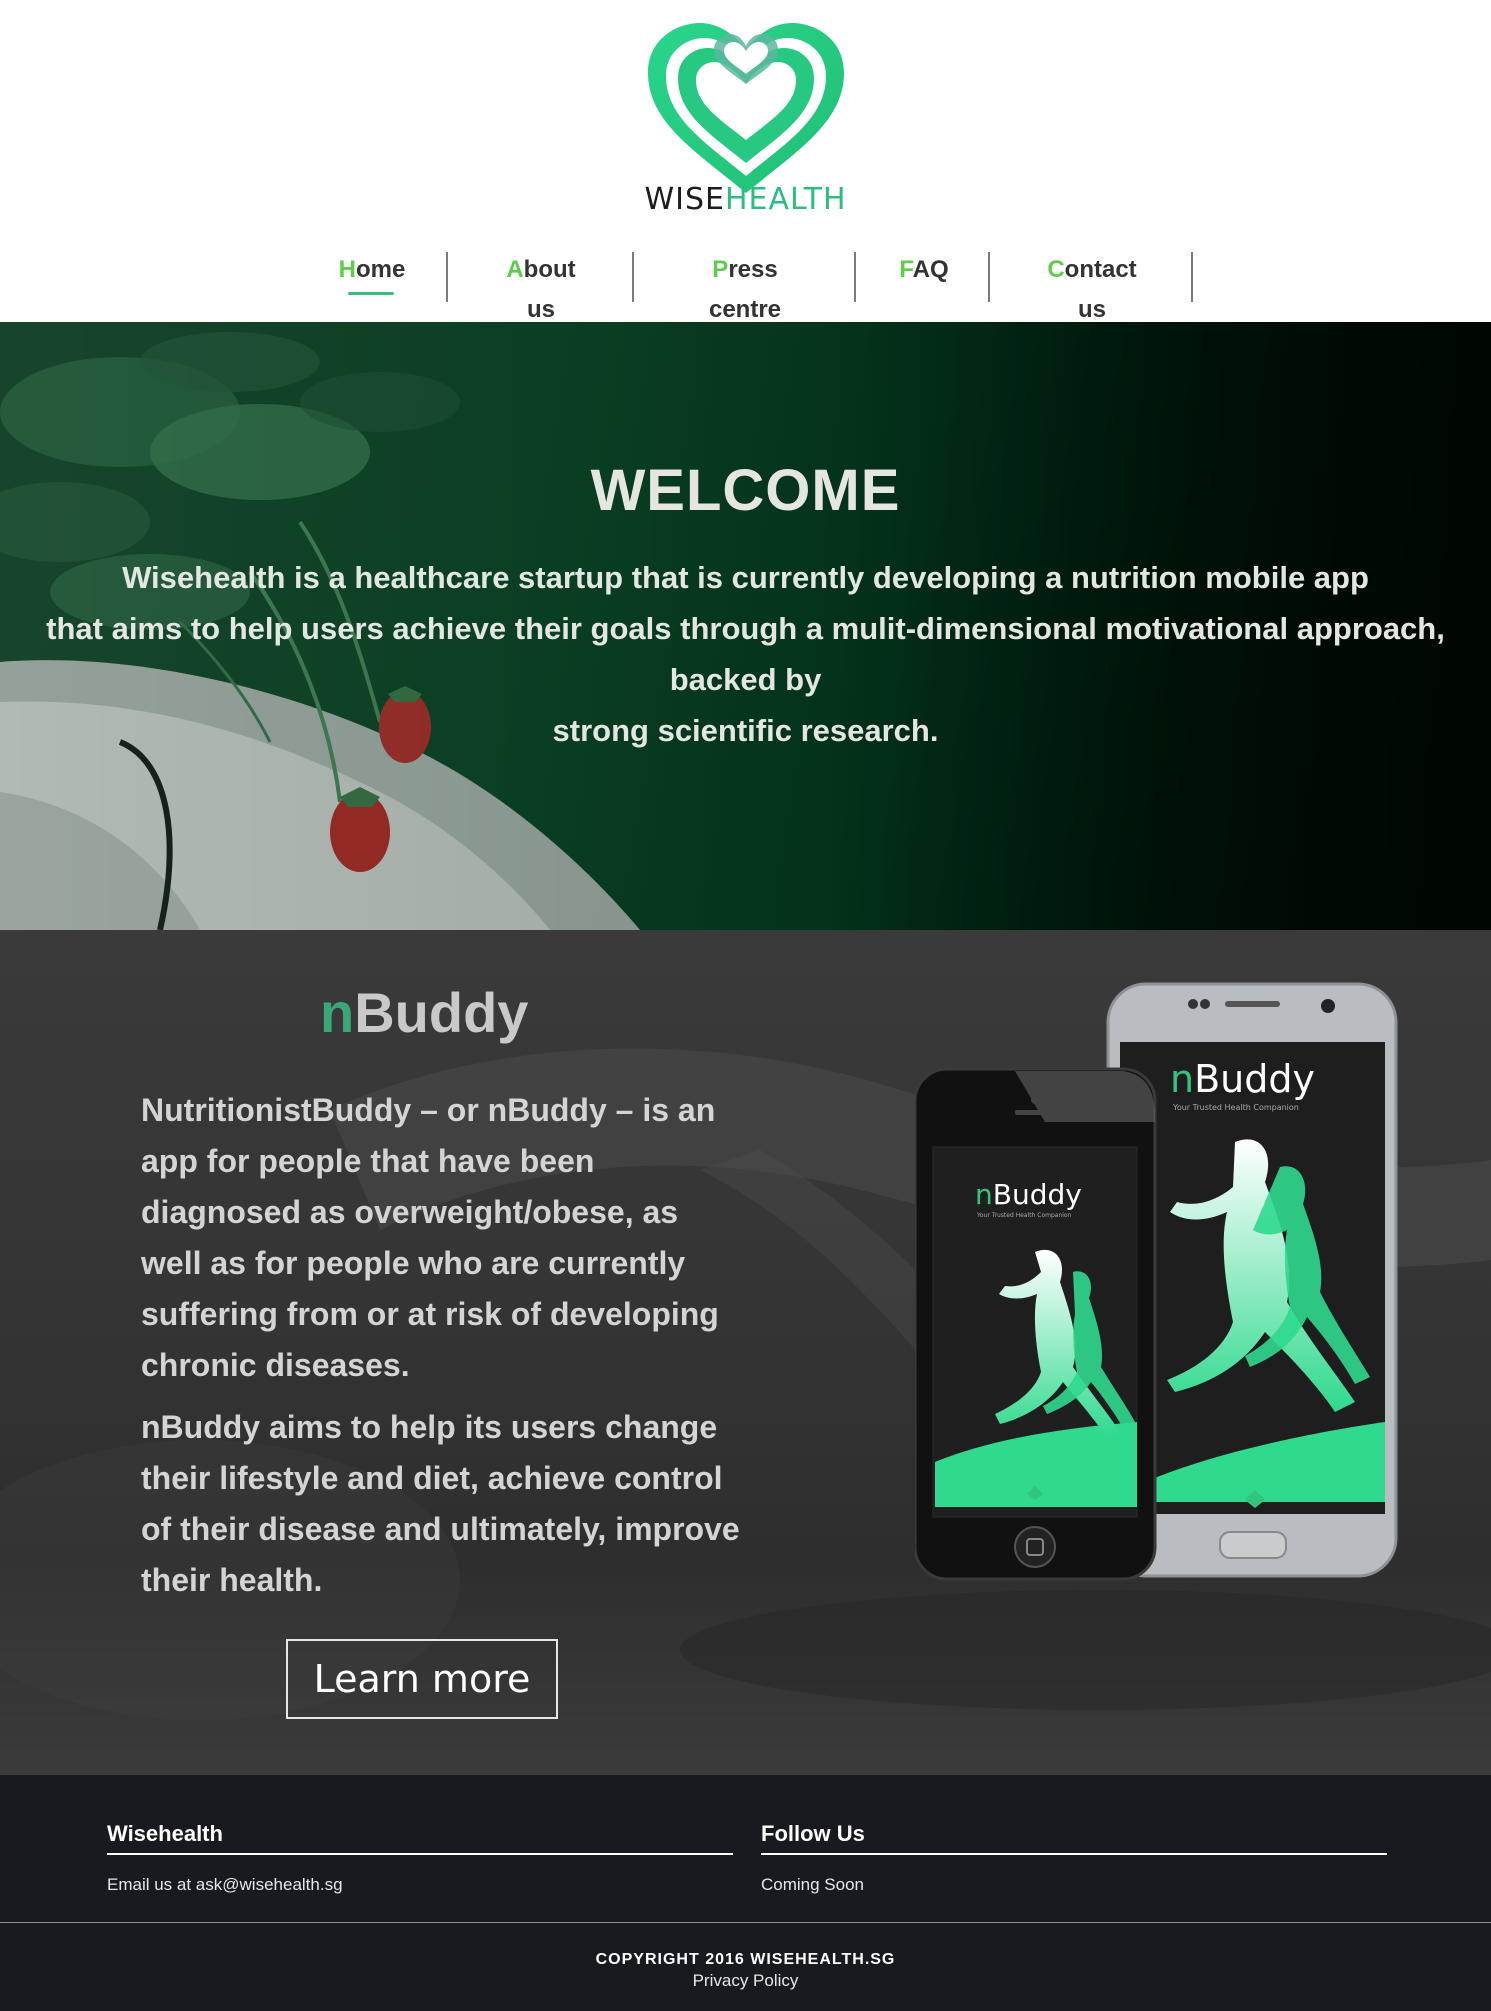 The height and width of the screenshot is (2011, 1491). Describe the element at coordinates (1074, 1858) in the screenshot. I see `footer-column-follow-us: Follow Us Coming Soon` at that location.